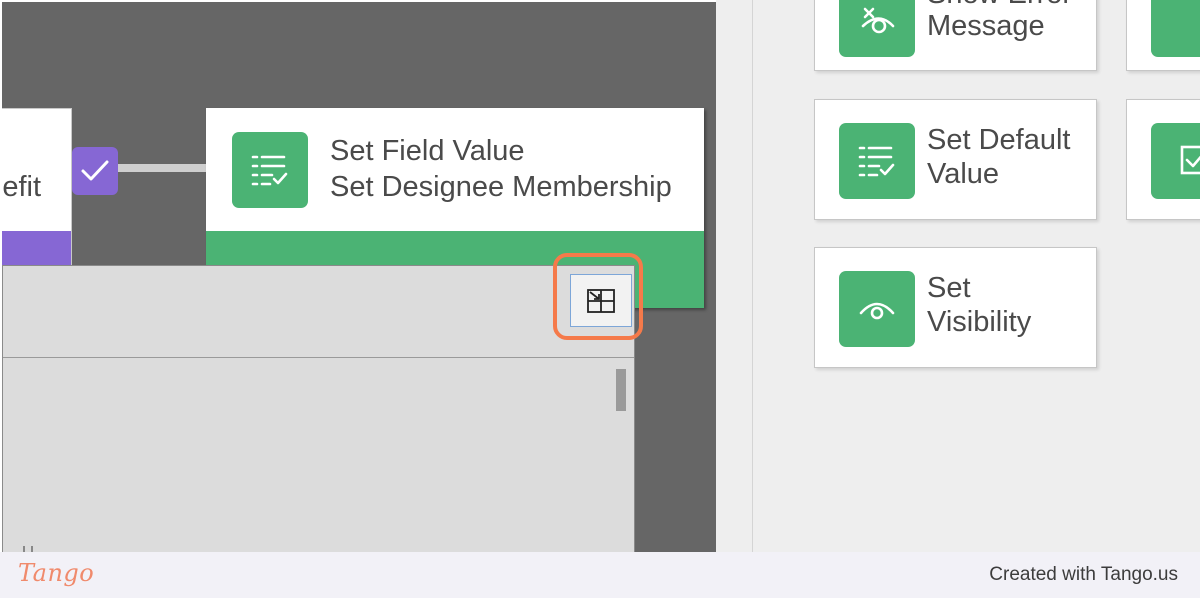 This screenshot has height=598, width=1200. What do you see at coordinates (963, 174) in the screenshot?
I see `tile-label-line2: Value` at bounding box center [963, 174].